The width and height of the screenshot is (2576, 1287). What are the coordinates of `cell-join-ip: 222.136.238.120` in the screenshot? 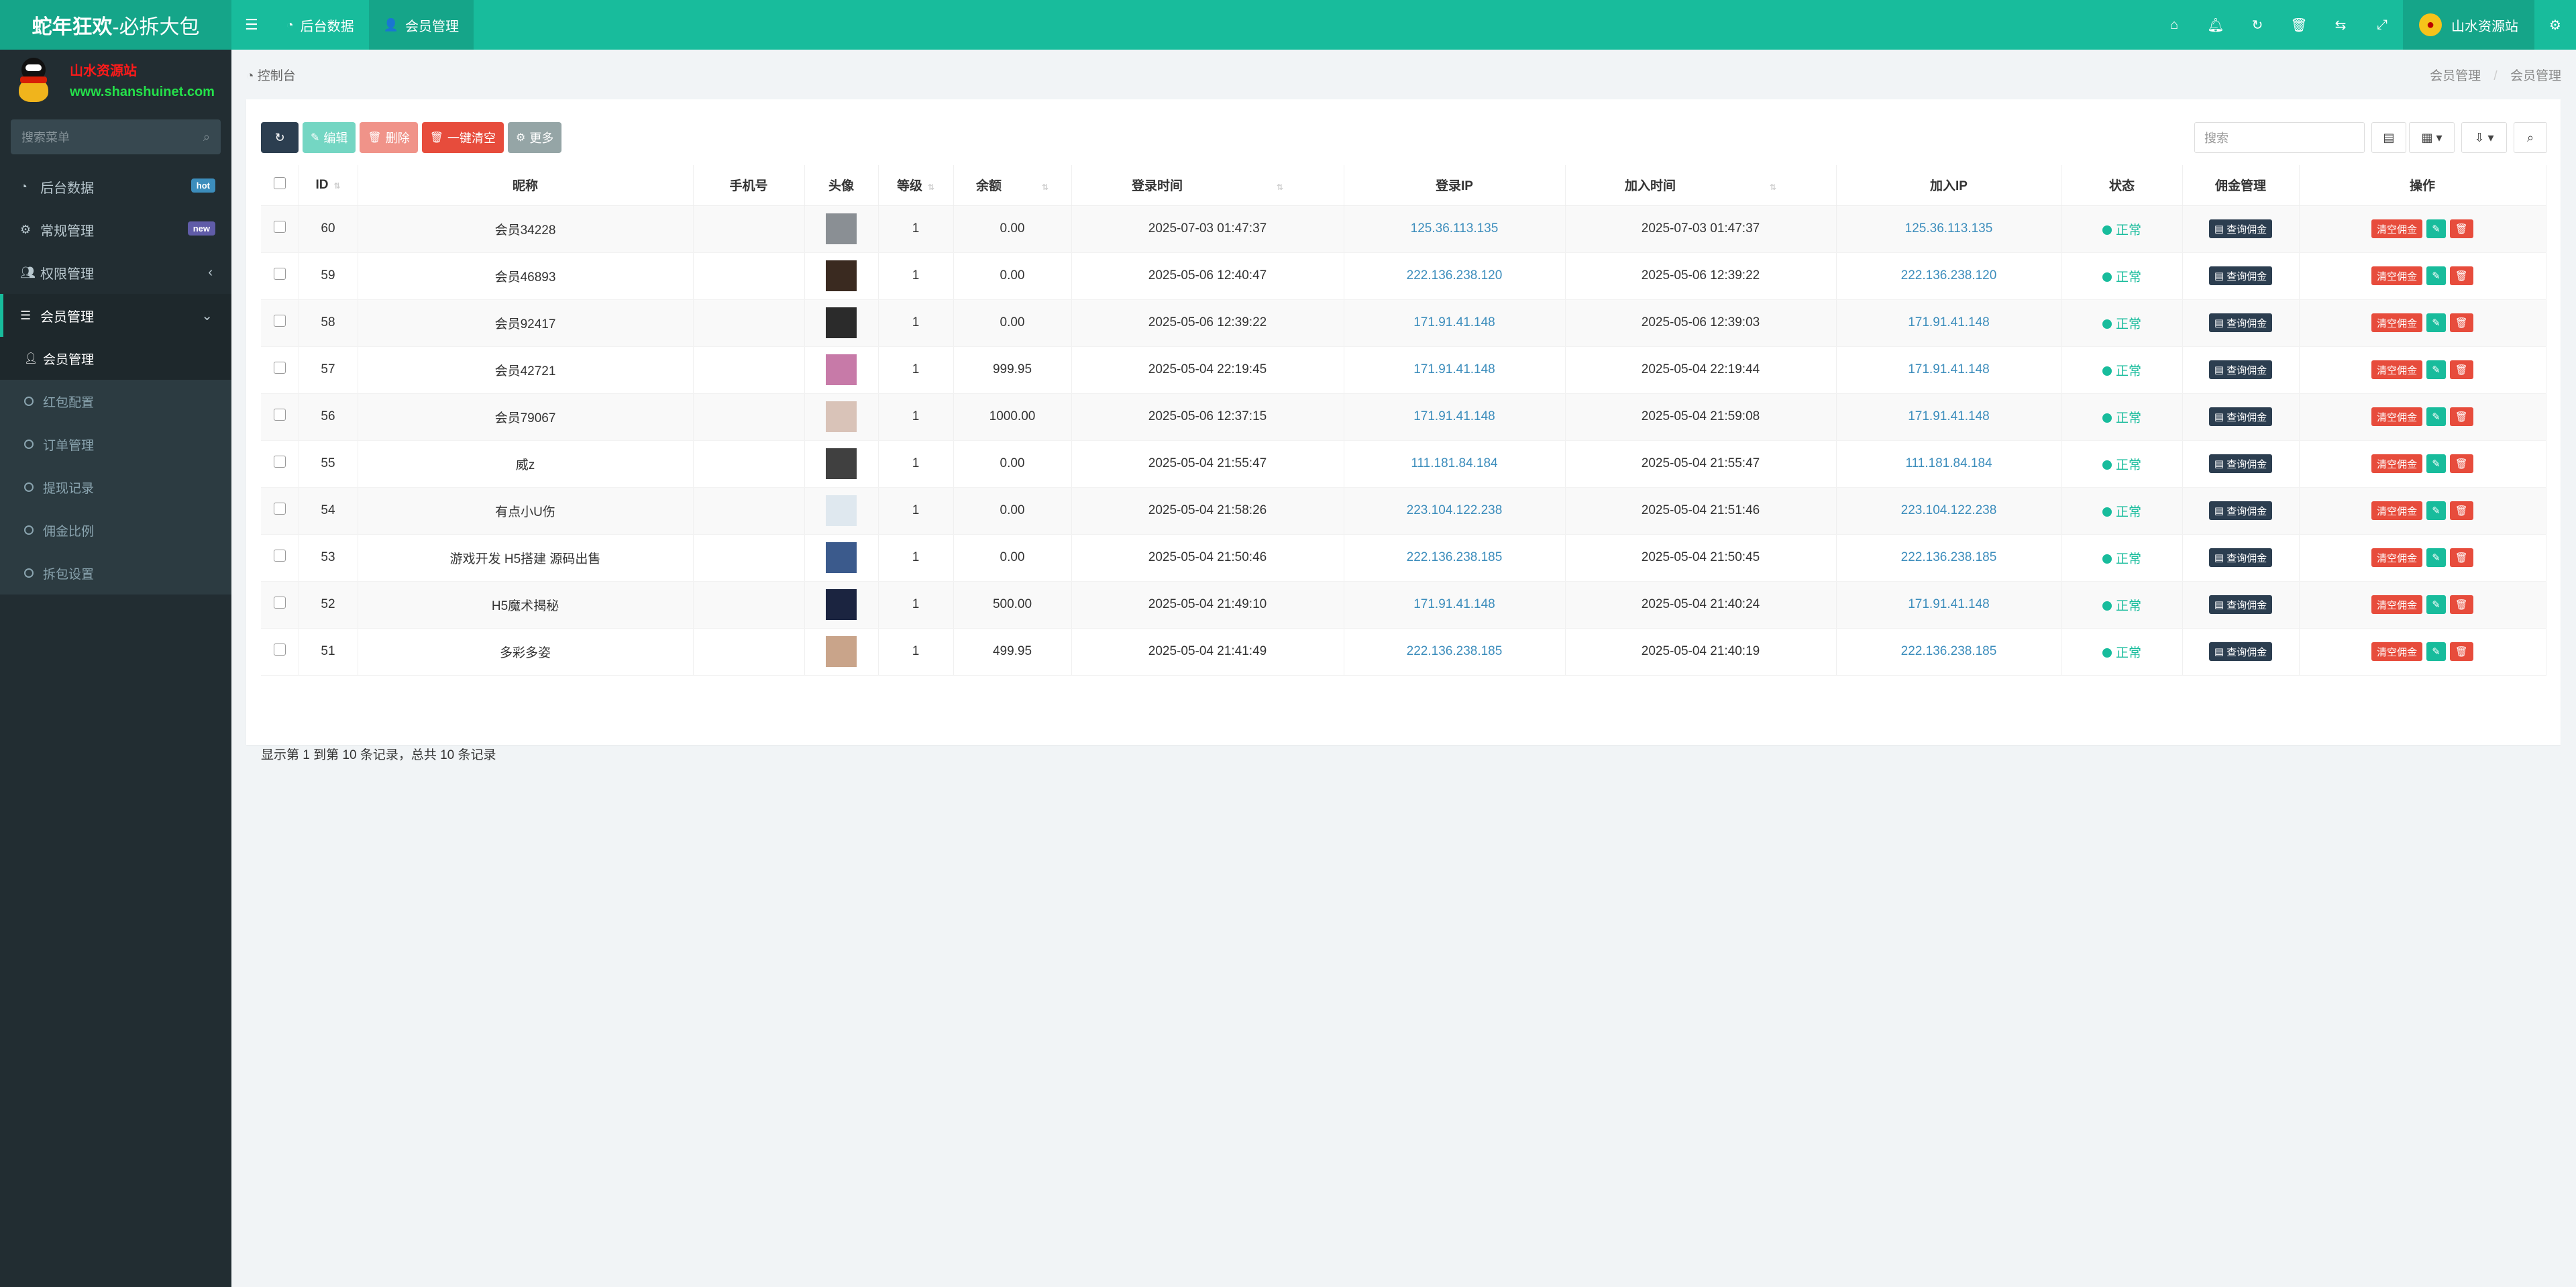 It's located at (1949, 276).